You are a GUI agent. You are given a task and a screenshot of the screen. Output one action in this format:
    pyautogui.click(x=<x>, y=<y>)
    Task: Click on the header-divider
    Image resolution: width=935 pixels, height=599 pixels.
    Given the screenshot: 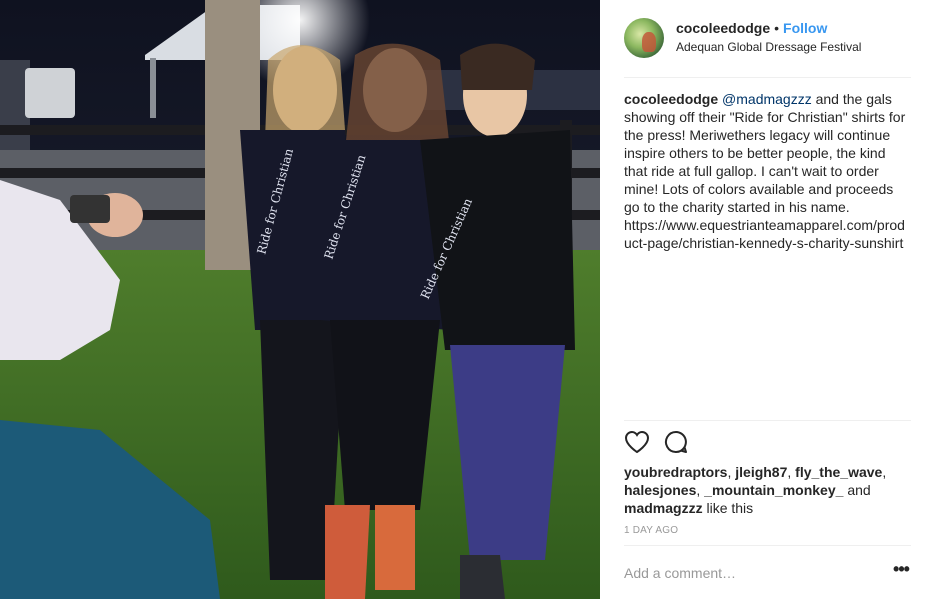 What is the action you would take?
    pyautogui.click(x=767, y=77)
    